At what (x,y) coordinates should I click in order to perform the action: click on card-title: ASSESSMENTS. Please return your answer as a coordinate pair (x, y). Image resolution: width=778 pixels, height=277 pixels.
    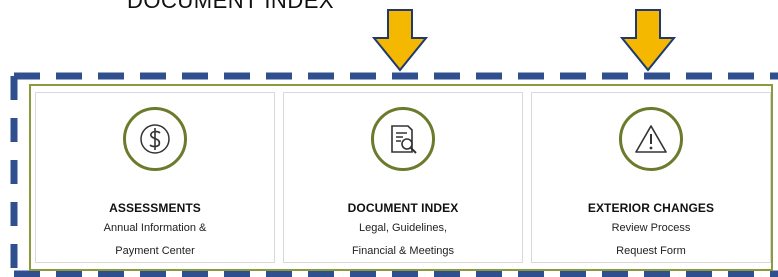
    Looking at the image, I should click on (155, 208).